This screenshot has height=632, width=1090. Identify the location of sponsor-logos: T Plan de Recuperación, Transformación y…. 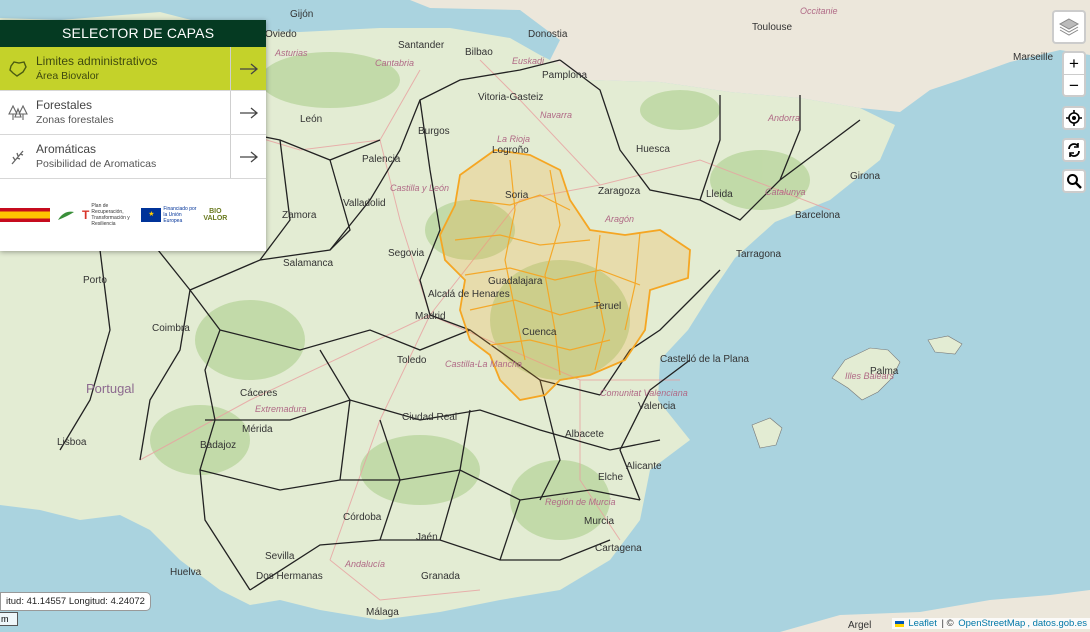
(133, 203).